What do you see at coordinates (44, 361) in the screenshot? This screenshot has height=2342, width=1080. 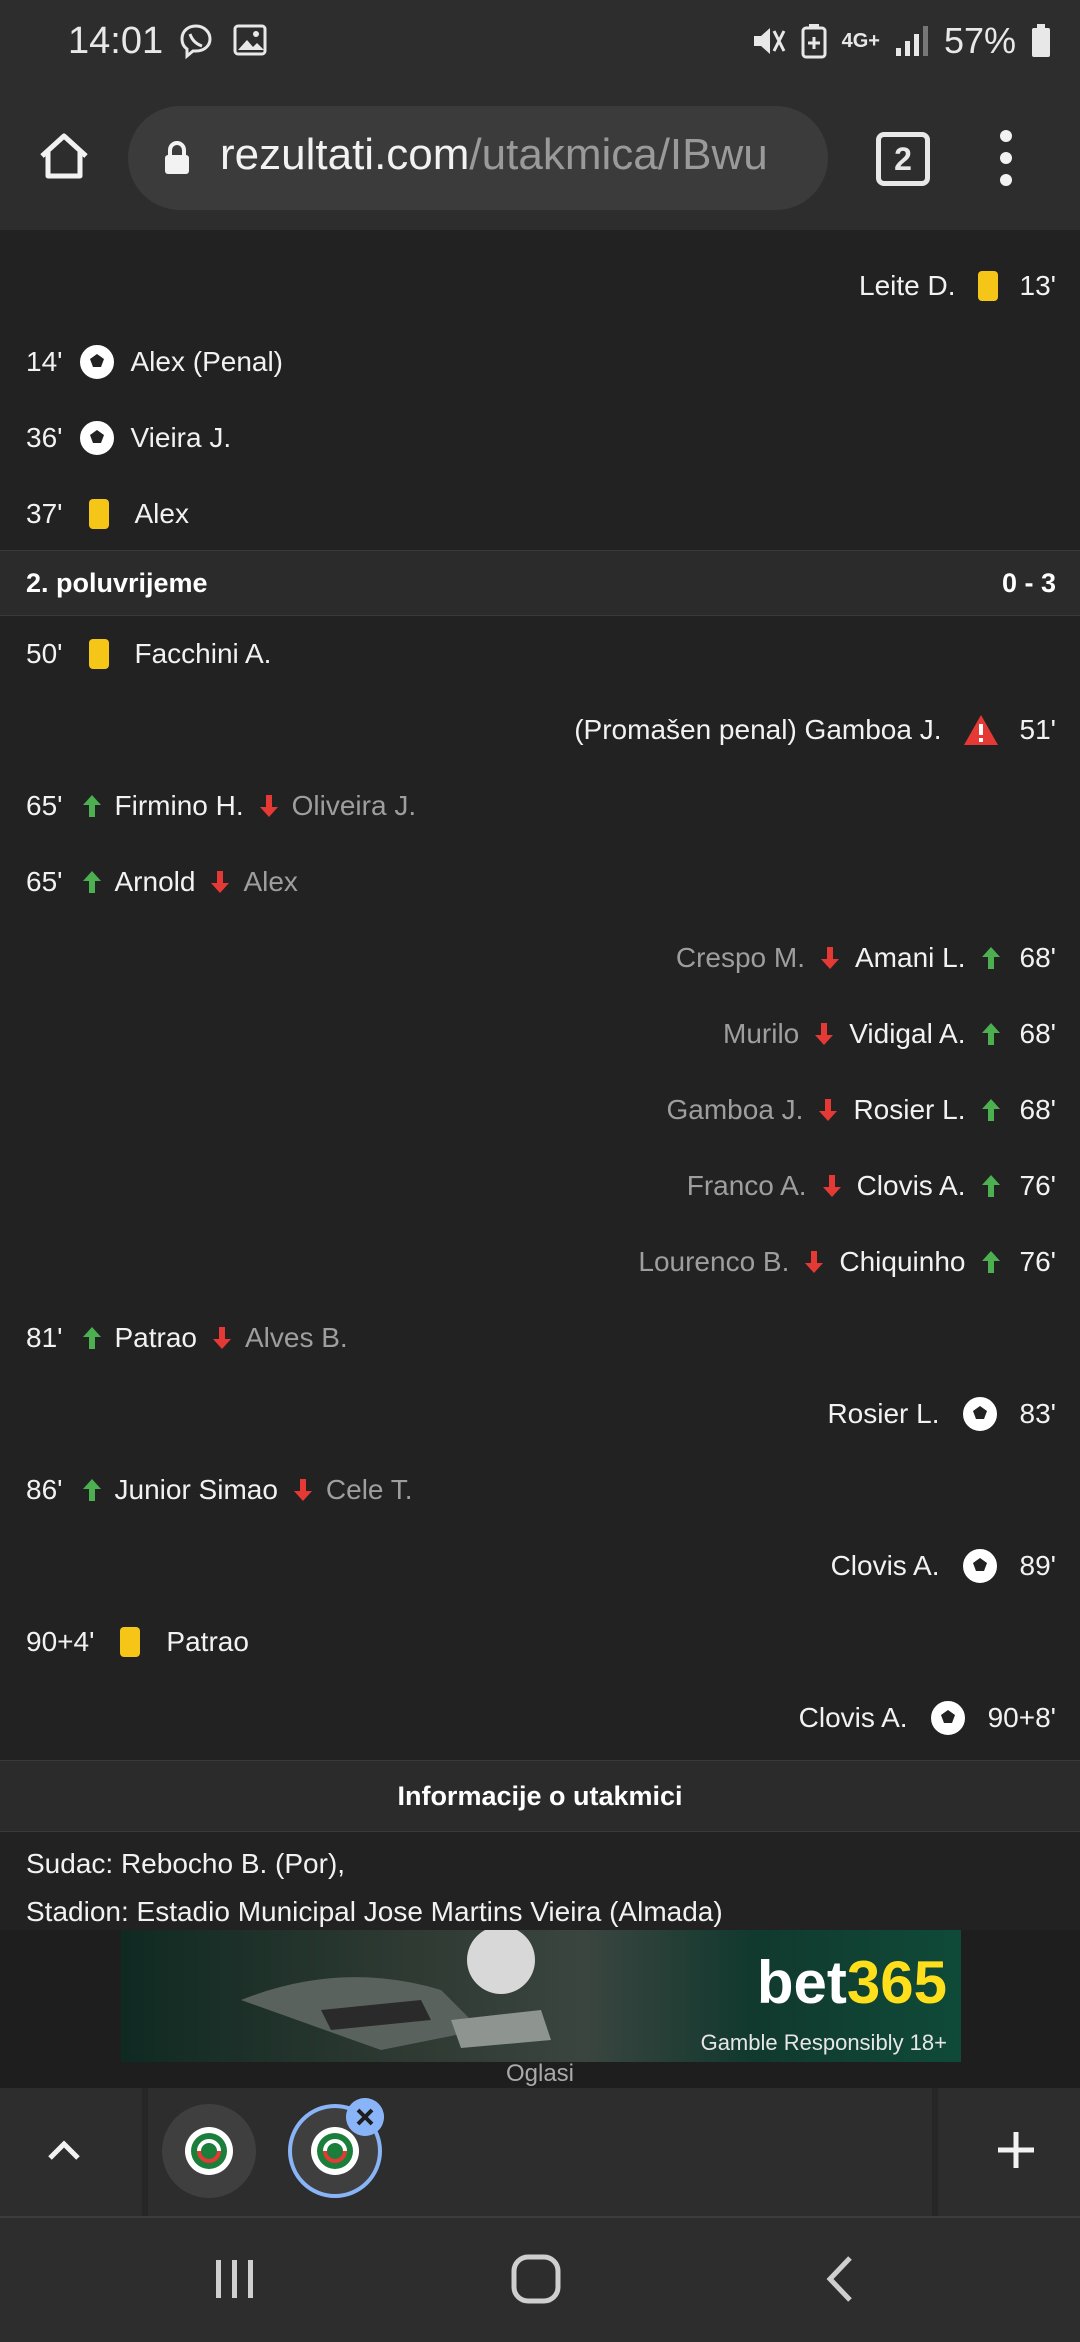 I see `event-minute: 14'` at bounding box center [44, 361].